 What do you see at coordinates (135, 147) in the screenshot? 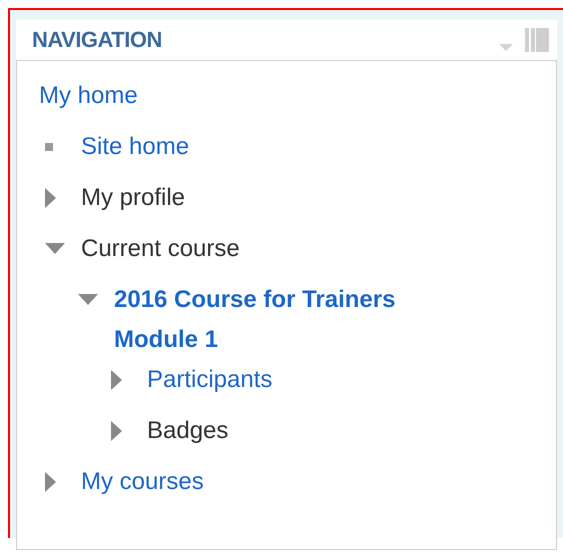
I see `nav-link: Site home` at bounding box center [135, 147].